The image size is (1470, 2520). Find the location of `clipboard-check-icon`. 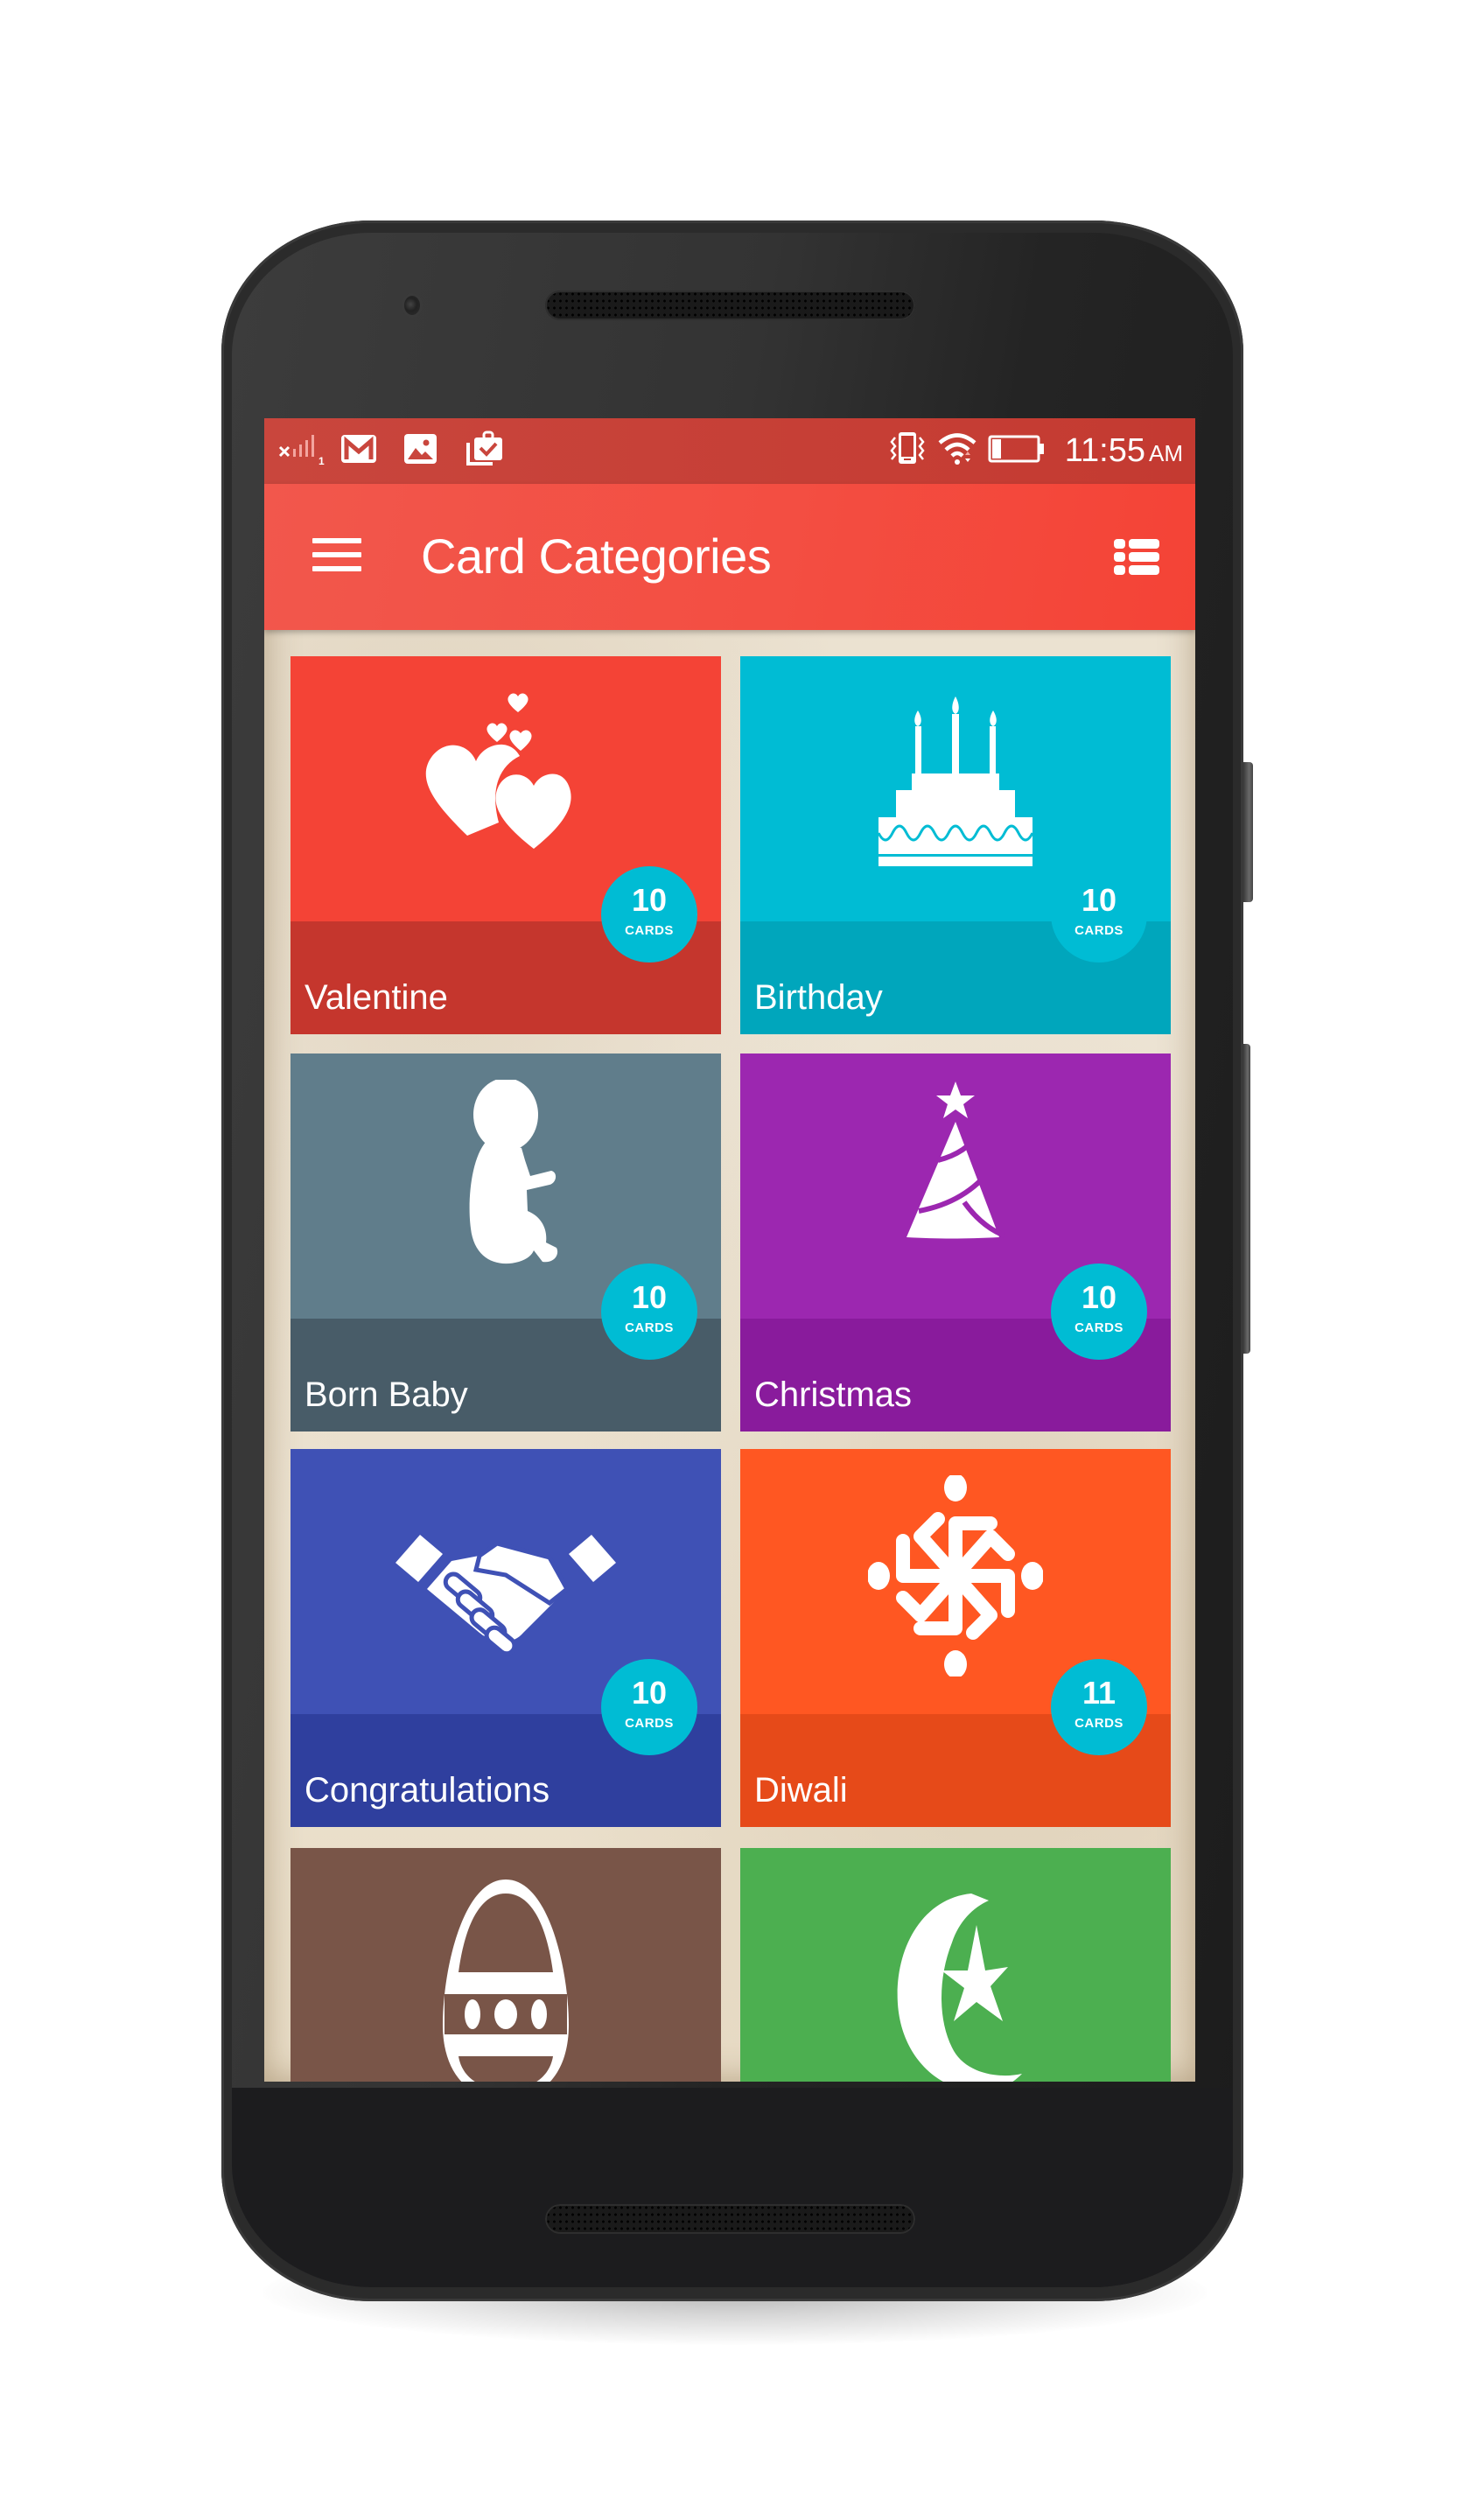

clipboard-check-icon is located at coordinates (485, 451).